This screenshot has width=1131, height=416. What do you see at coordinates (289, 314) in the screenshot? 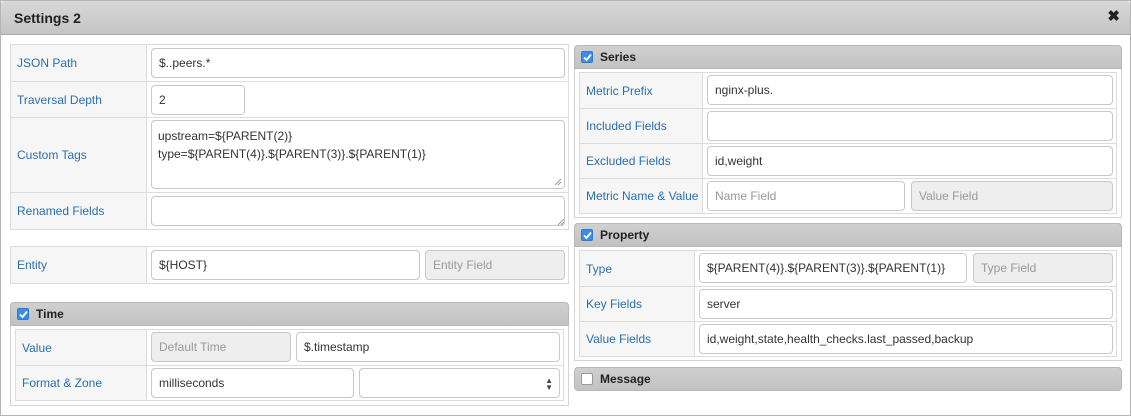
I see `time-section-header: Time` at bounding box center [289, 314].